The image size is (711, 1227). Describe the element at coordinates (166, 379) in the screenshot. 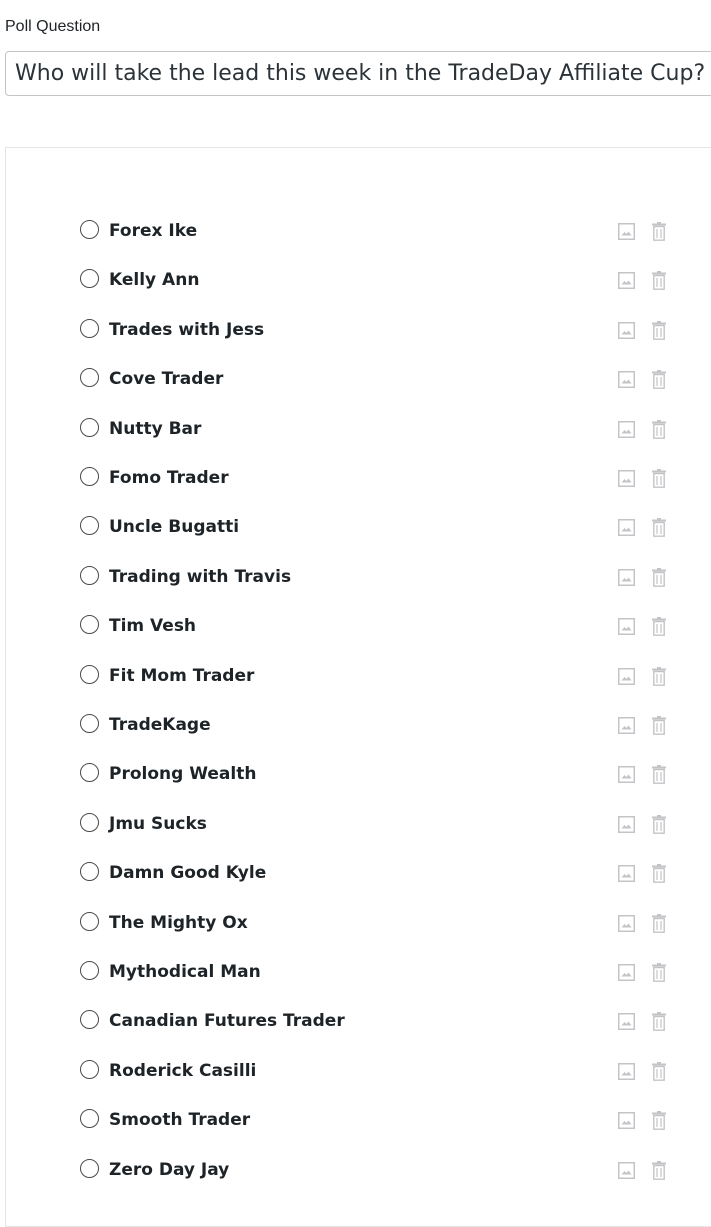

I see `option-label: Cove Trader` at that location.